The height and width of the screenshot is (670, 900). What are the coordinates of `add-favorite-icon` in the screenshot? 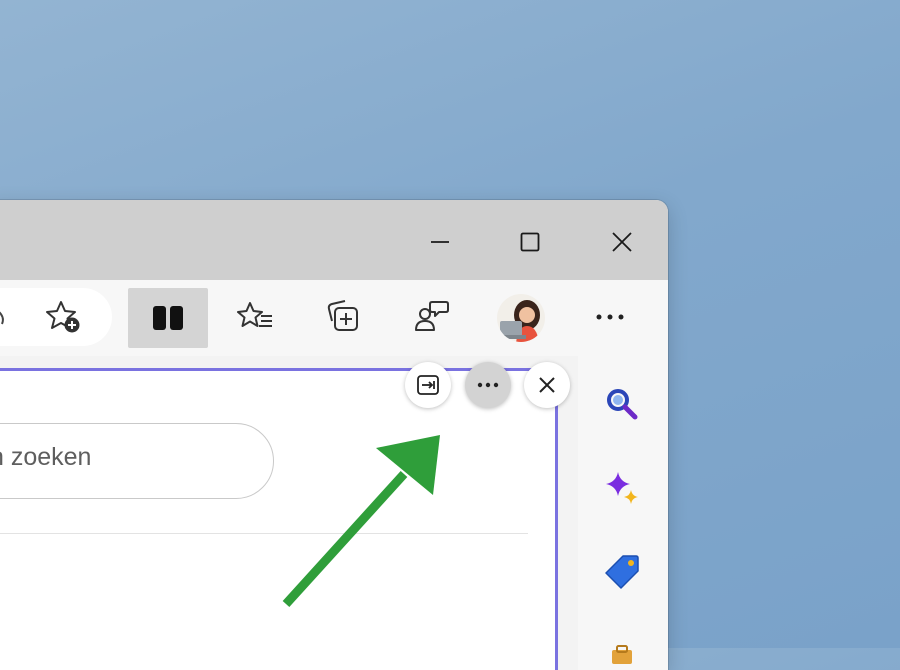 It's located at (63, 317).